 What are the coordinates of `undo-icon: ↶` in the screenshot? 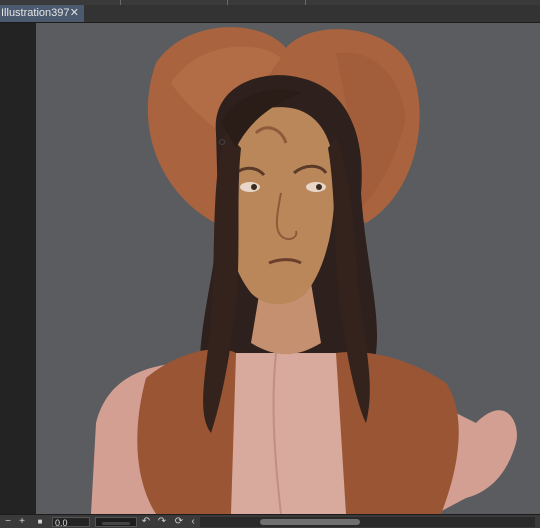 It's located at (146, 521).